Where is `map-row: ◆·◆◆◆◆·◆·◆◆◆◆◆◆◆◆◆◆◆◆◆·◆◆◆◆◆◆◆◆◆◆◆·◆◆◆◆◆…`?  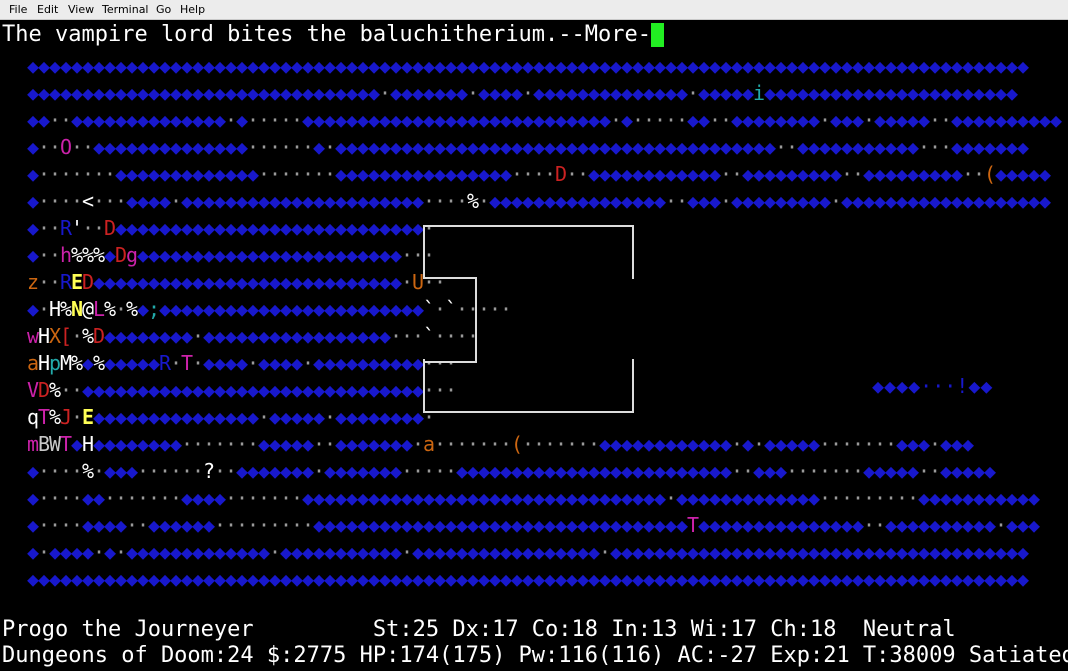
map-row: ◆·◆◆◆◆·◆·◆◆◆◆◆◆◆◆◆◆◆◆◆·◆◆◆◆◆◆◆◆◆◆◆·◆◆◆◆◆… is located at coordinates (528, 552).